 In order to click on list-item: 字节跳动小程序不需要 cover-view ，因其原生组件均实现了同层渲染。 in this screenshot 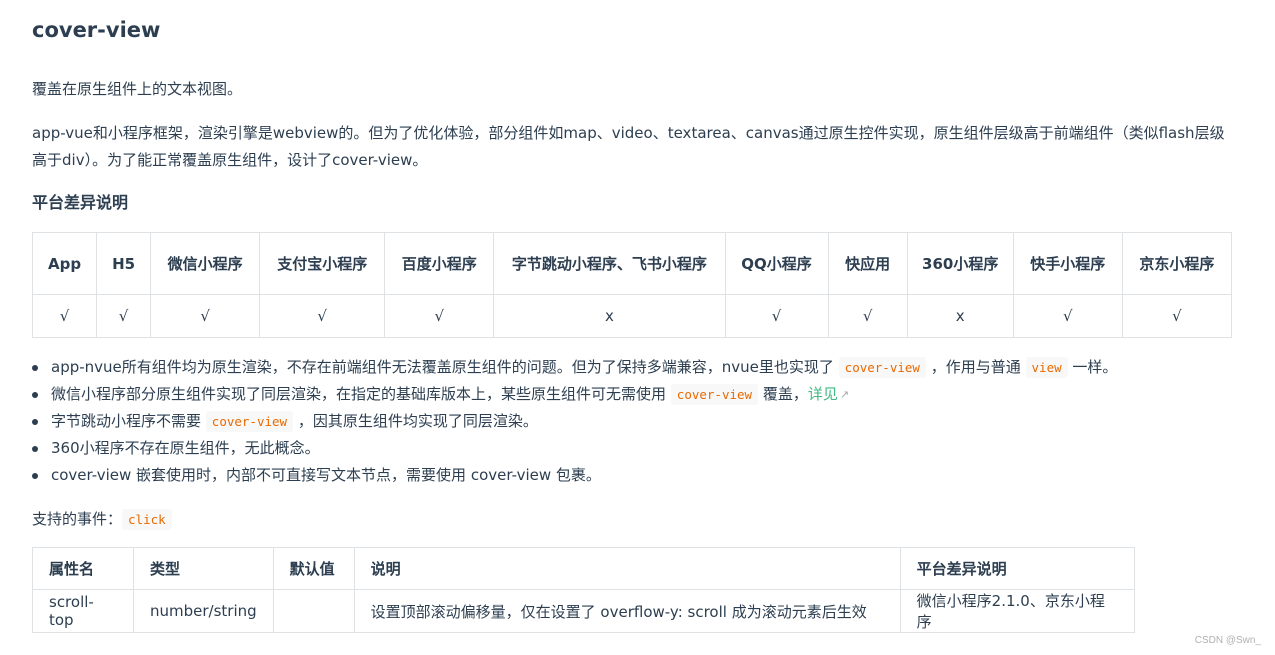, I will do `click(574, 421)`.